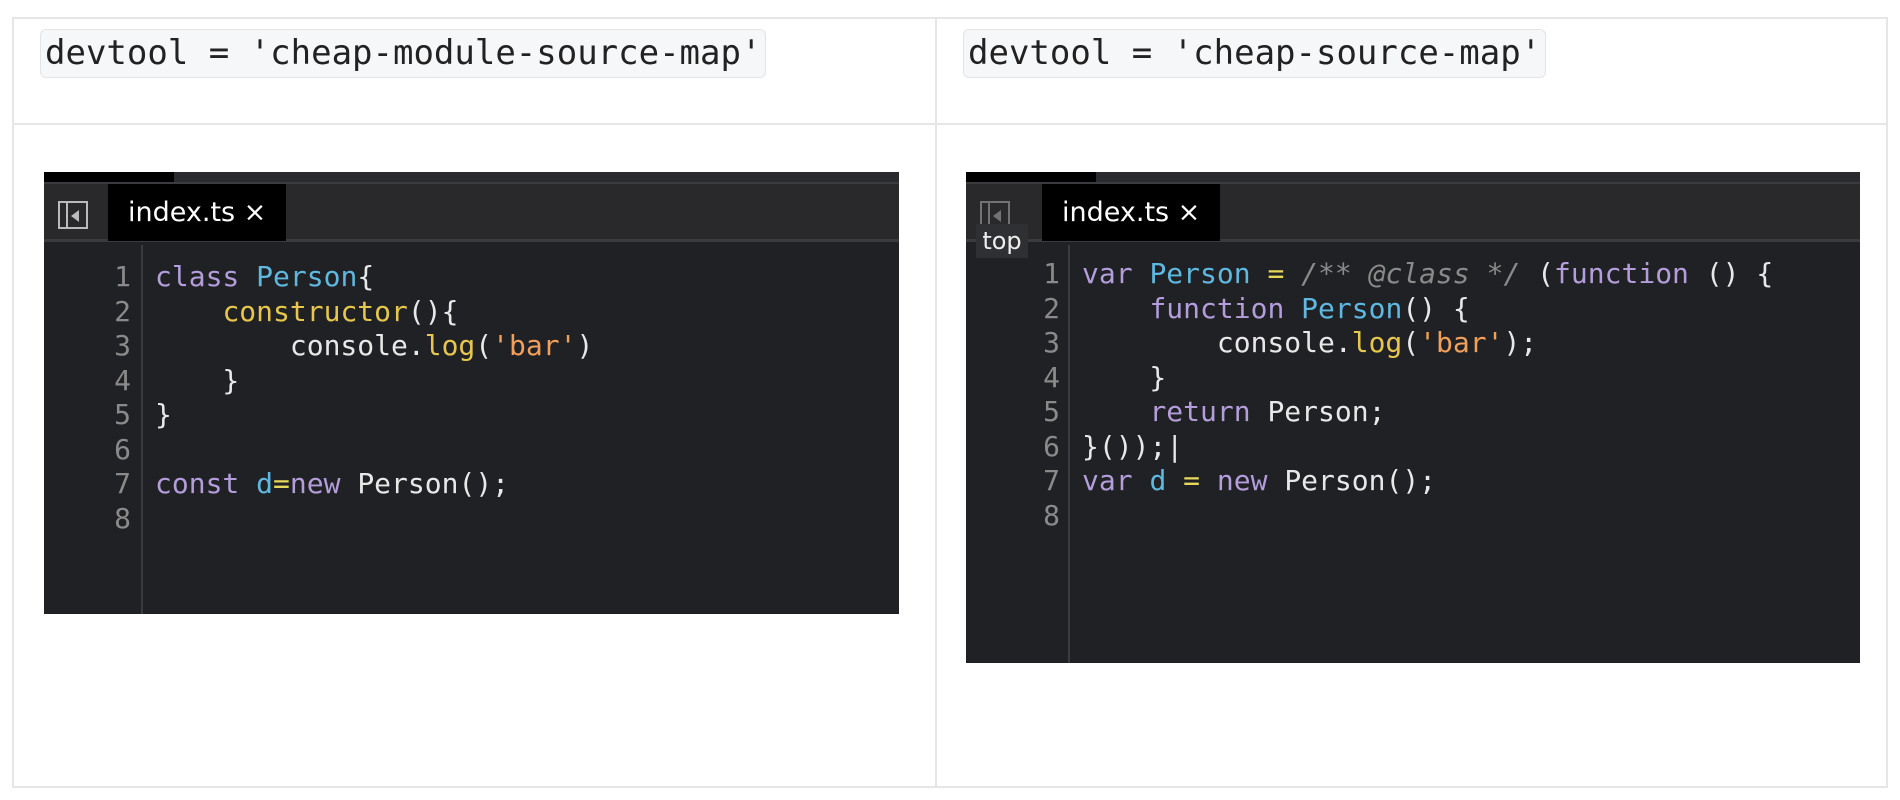  I want to click on sidebar-toggle-icon, so click(73, 215).